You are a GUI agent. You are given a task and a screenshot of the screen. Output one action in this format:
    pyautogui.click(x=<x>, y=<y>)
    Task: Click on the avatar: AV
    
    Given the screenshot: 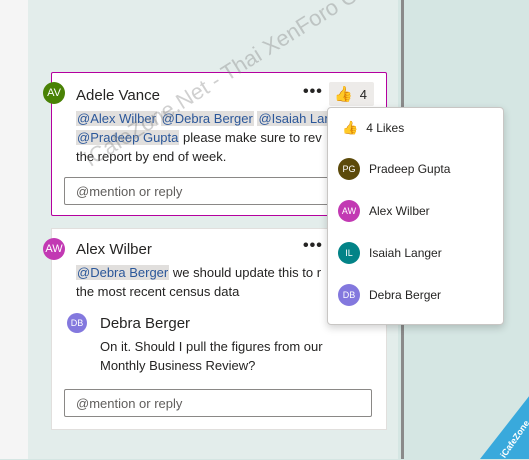 What is the action you would take?
    pyautogui.click(x=54, y=93)
    